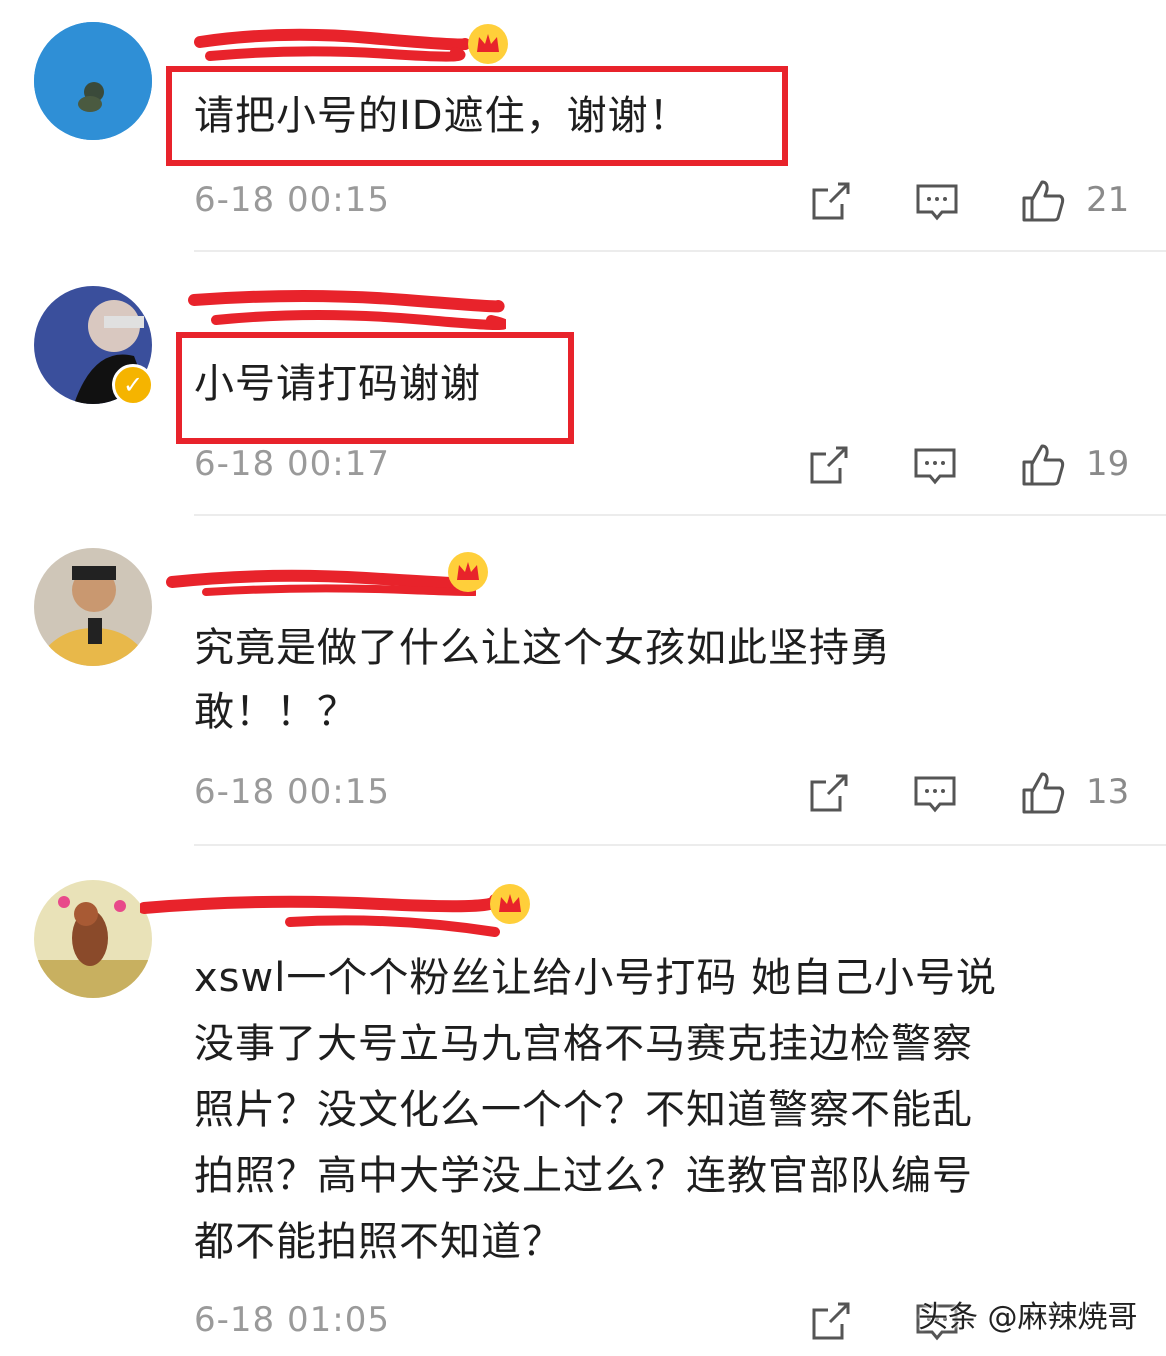  I want to click on comment-meta: 6-18 00:15 21, so click(583, 200).